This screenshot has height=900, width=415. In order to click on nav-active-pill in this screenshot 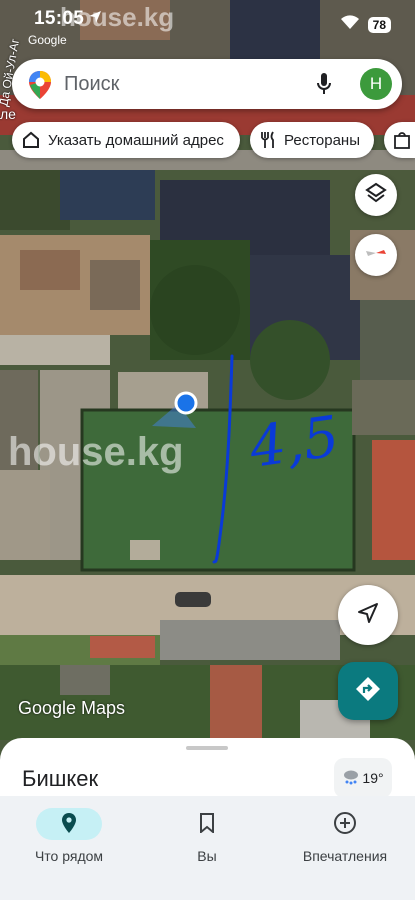, I will do `click(69, 824)`.